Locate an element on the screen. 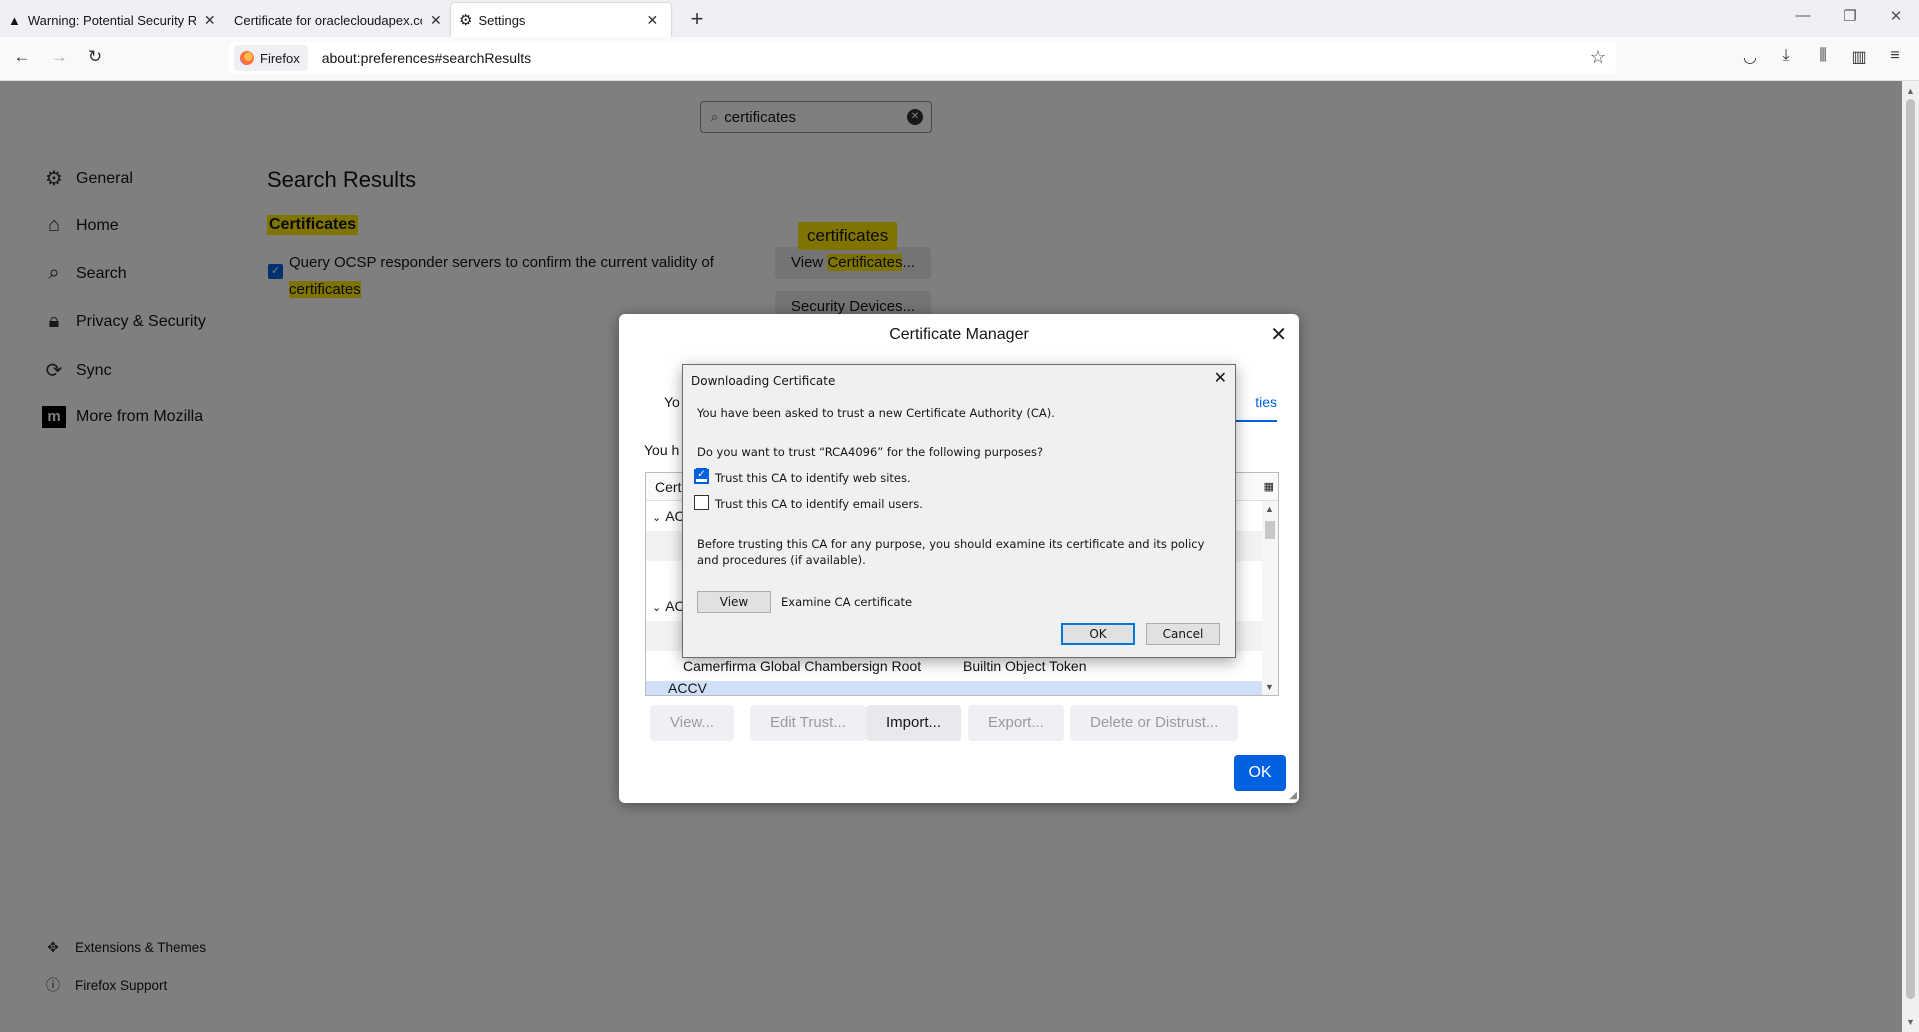 This screenshot has width=1919, height=1032. downloads-icon: ⤓ is located at coordinates (1786, 56).